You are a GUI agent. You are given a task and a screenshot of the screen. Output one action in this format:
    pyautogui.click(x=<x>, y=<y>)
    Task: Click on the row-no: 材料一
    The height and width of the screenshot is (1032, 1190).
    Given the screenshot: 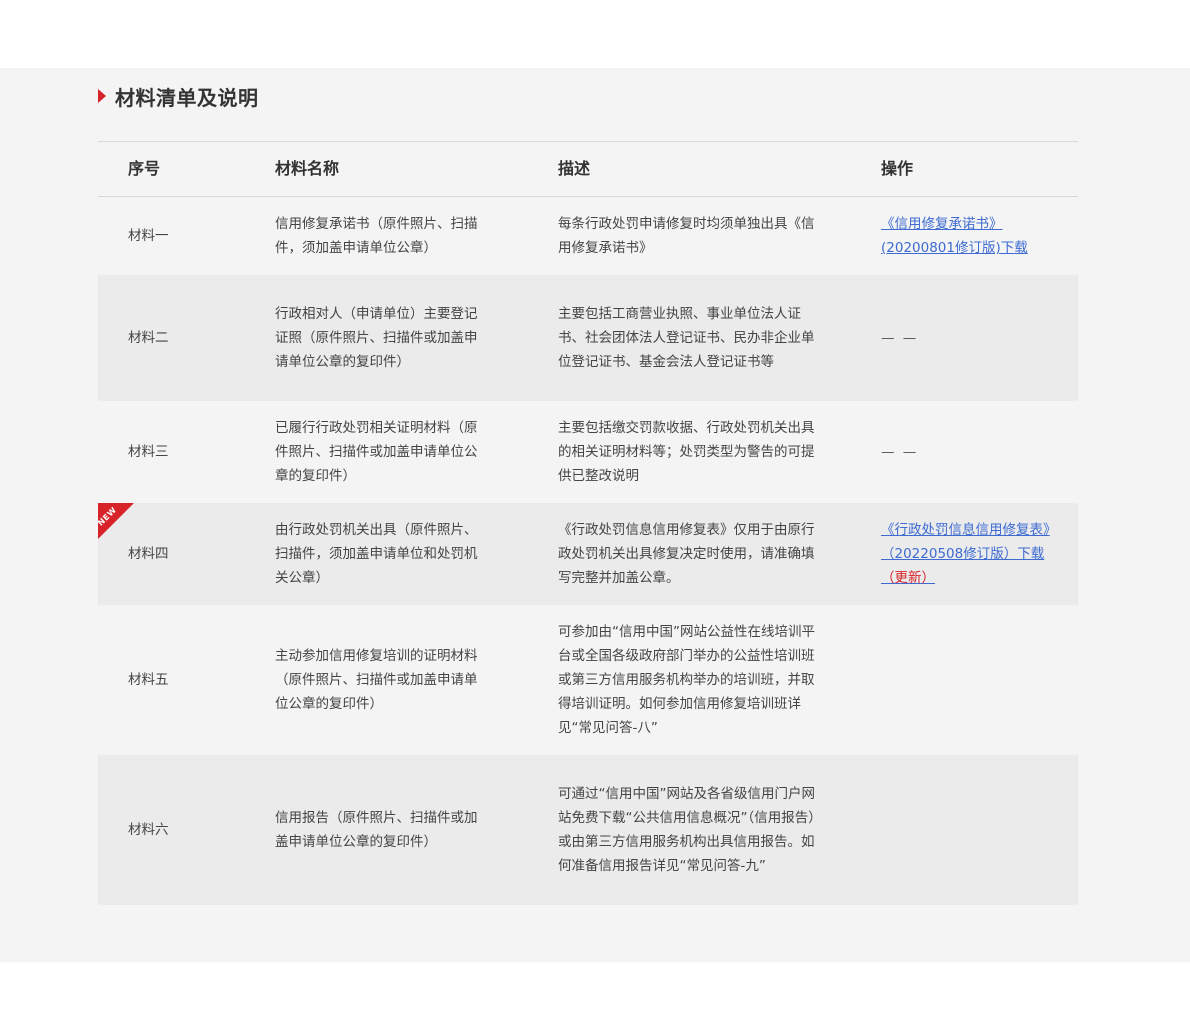 What is the action you would take?
    pyautogui.click(x=148, y=236)
    